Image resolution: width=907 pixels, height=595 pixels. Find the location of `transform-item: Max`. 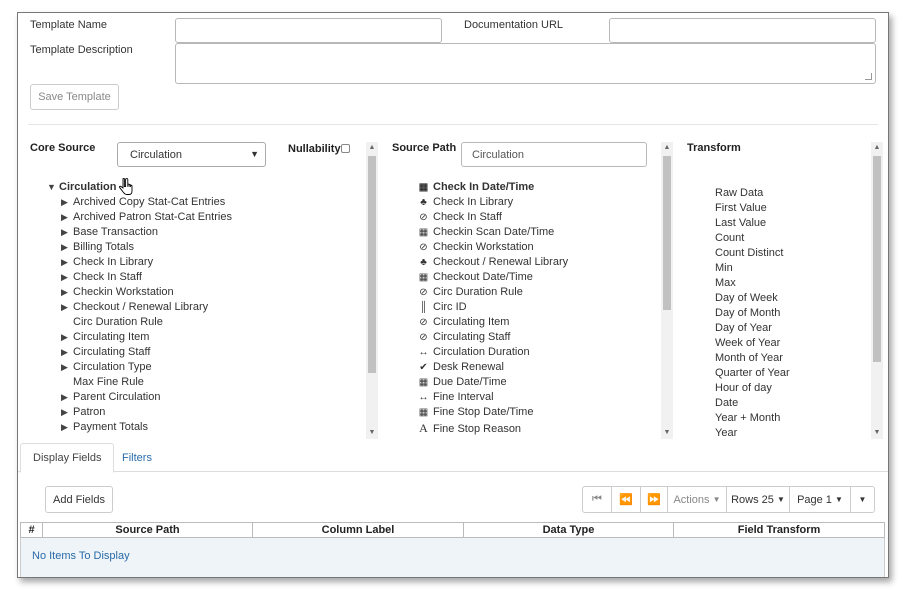

transform-item: Max is located at coordinates (725, 283).